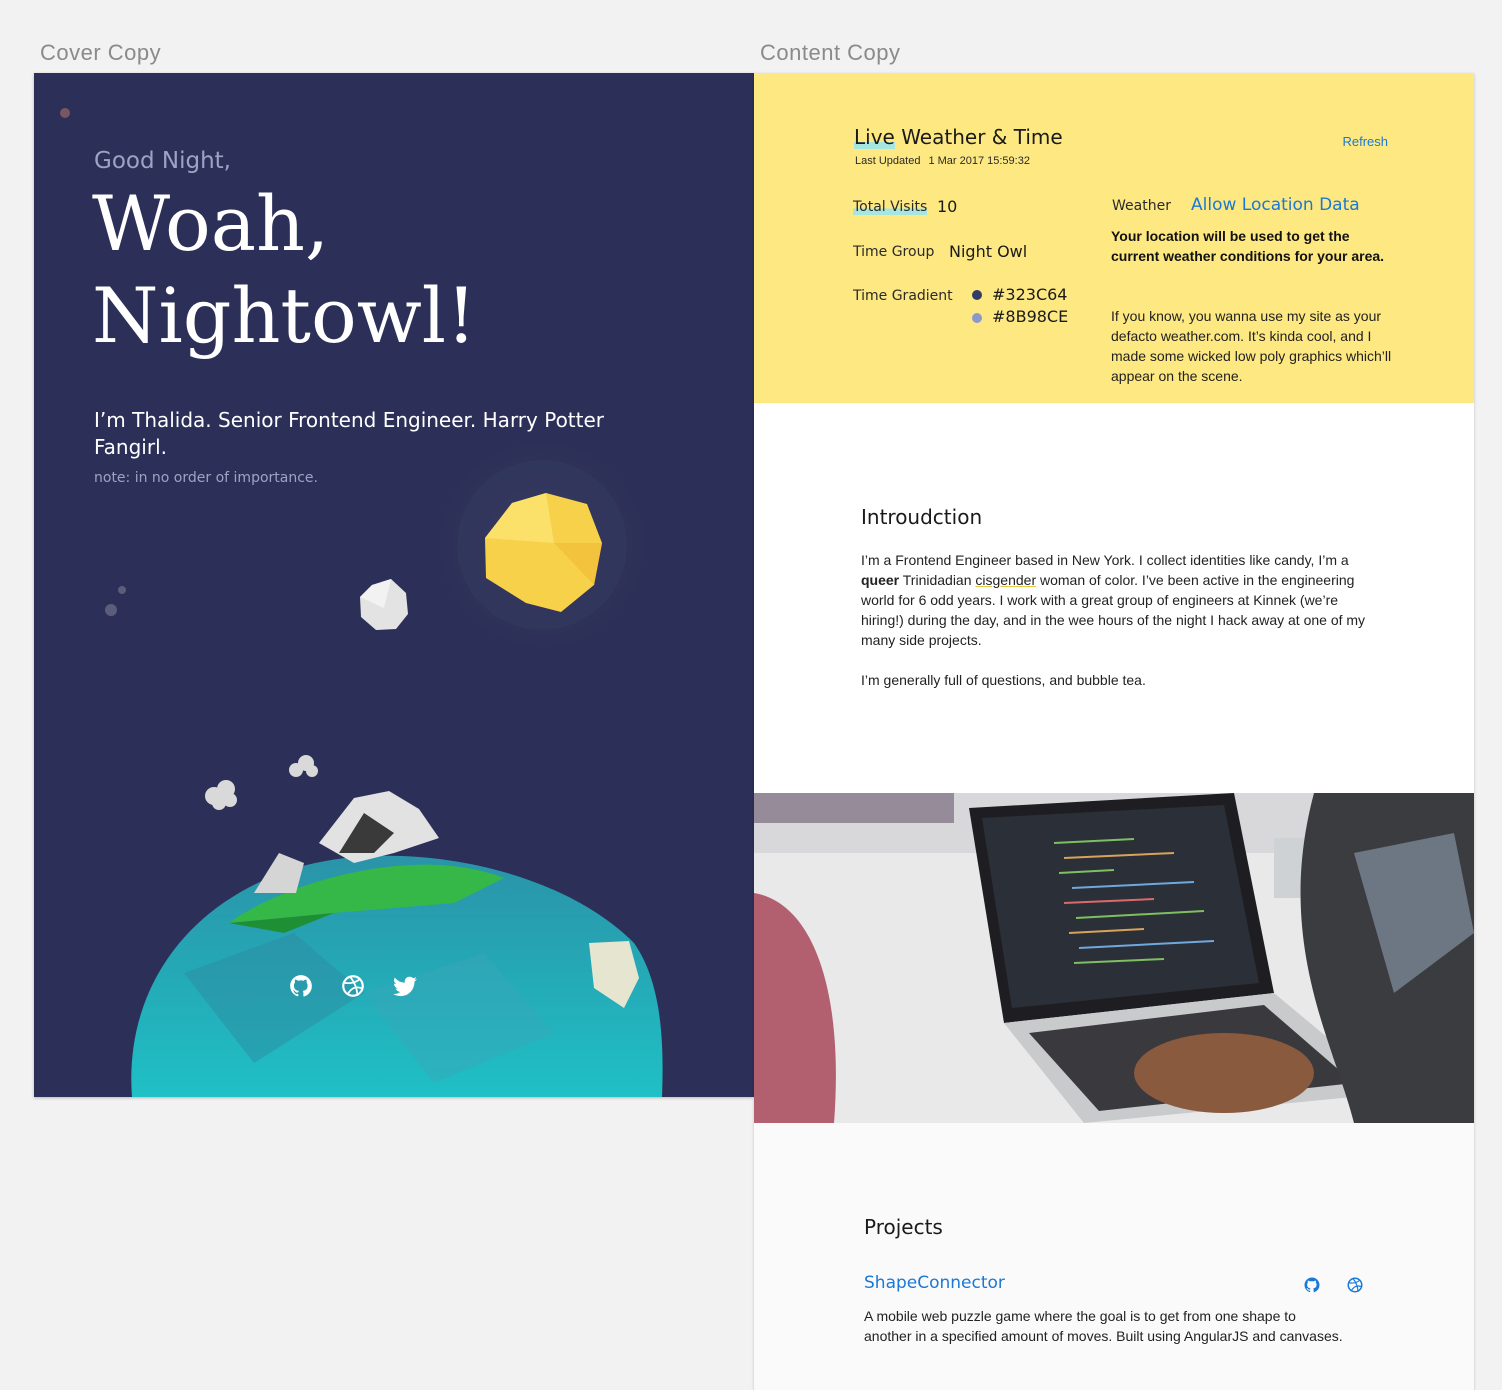 The height and width of the screenshot is (1390, 1502). I want to click on allow-location-link: Allow Location Data, so click(1275, 205).